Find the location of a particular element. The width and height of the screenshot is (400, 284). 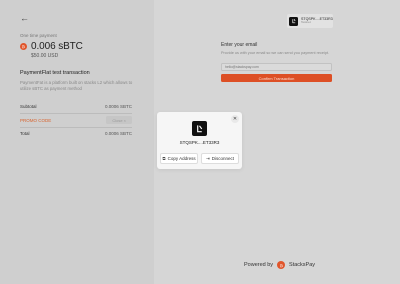

bitcoin-icon: ₿ is located at coordinates (23, 46).